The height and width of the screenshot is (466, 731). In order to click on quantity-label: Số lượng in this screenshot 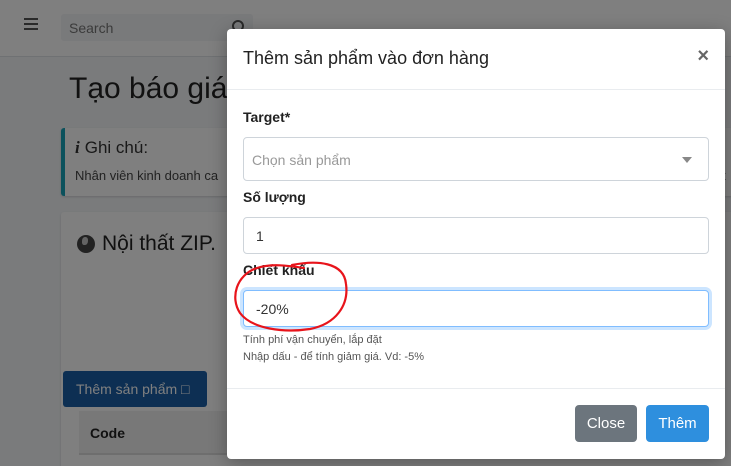, I will do `click(274, 197)`.